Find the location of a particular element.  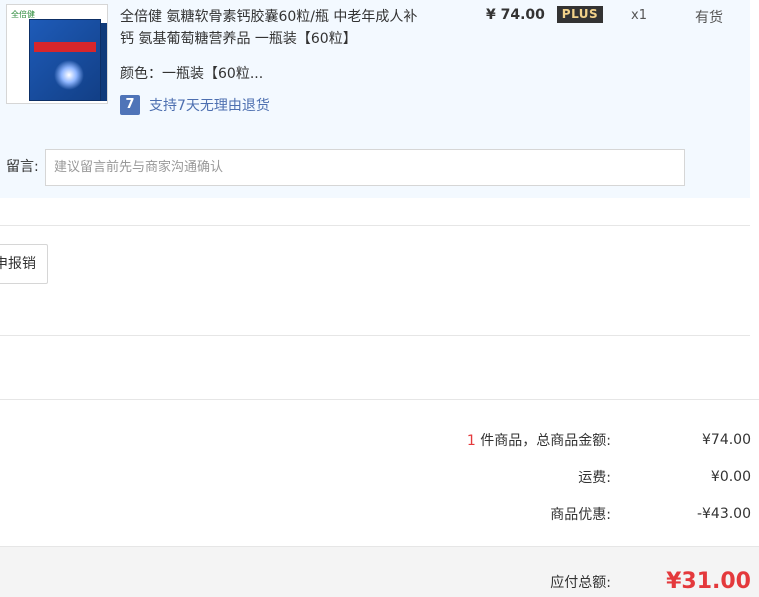

grand-total-amount: ¥31.00 is located at coordinates (708, 581).